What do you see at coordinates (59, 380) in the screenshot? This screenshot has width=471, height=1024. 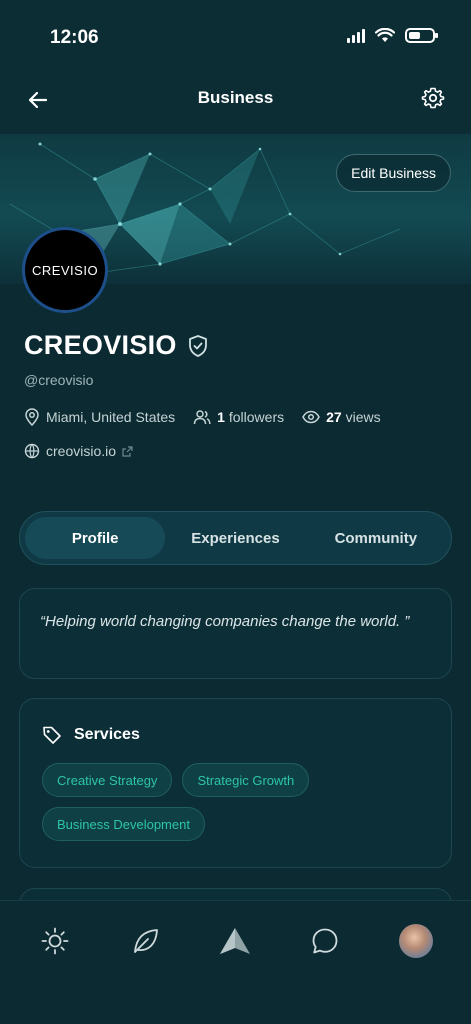 I see `business-handle: @creovisio` at bounding box center [59, 380].